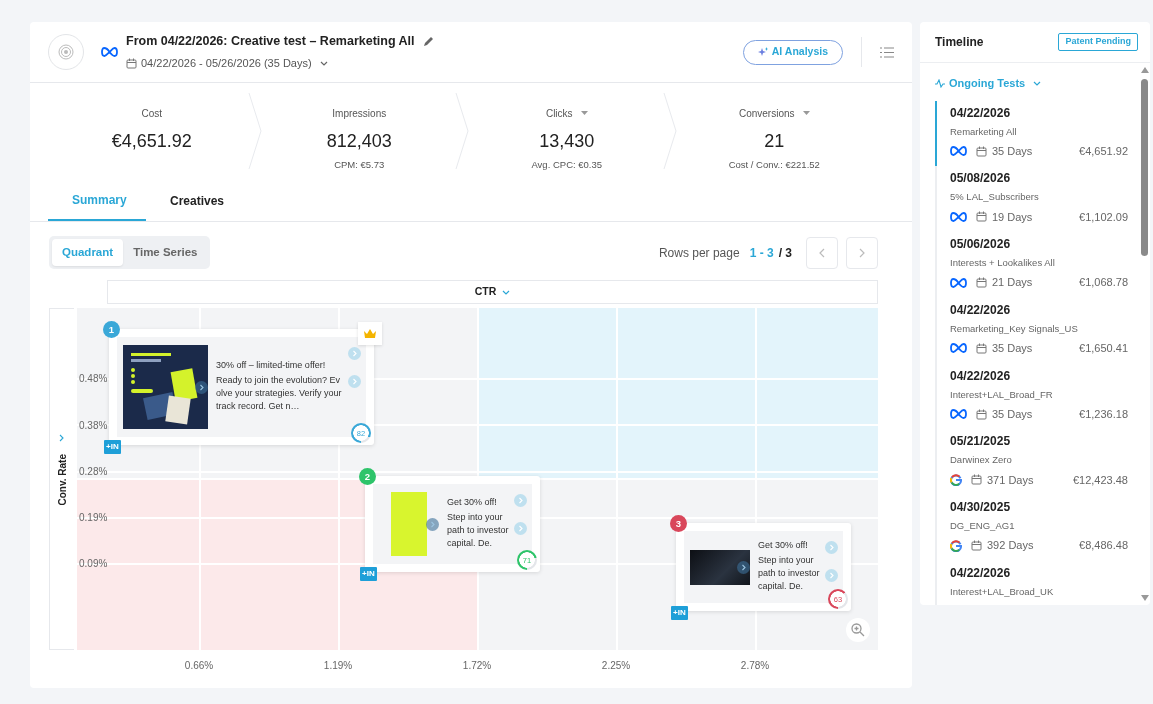 The width and height of the screenshot is (1153, 704). Describe the element at coordinates (761, 253) in the screenshot. I see `page-range: 1 - 3` at that location.